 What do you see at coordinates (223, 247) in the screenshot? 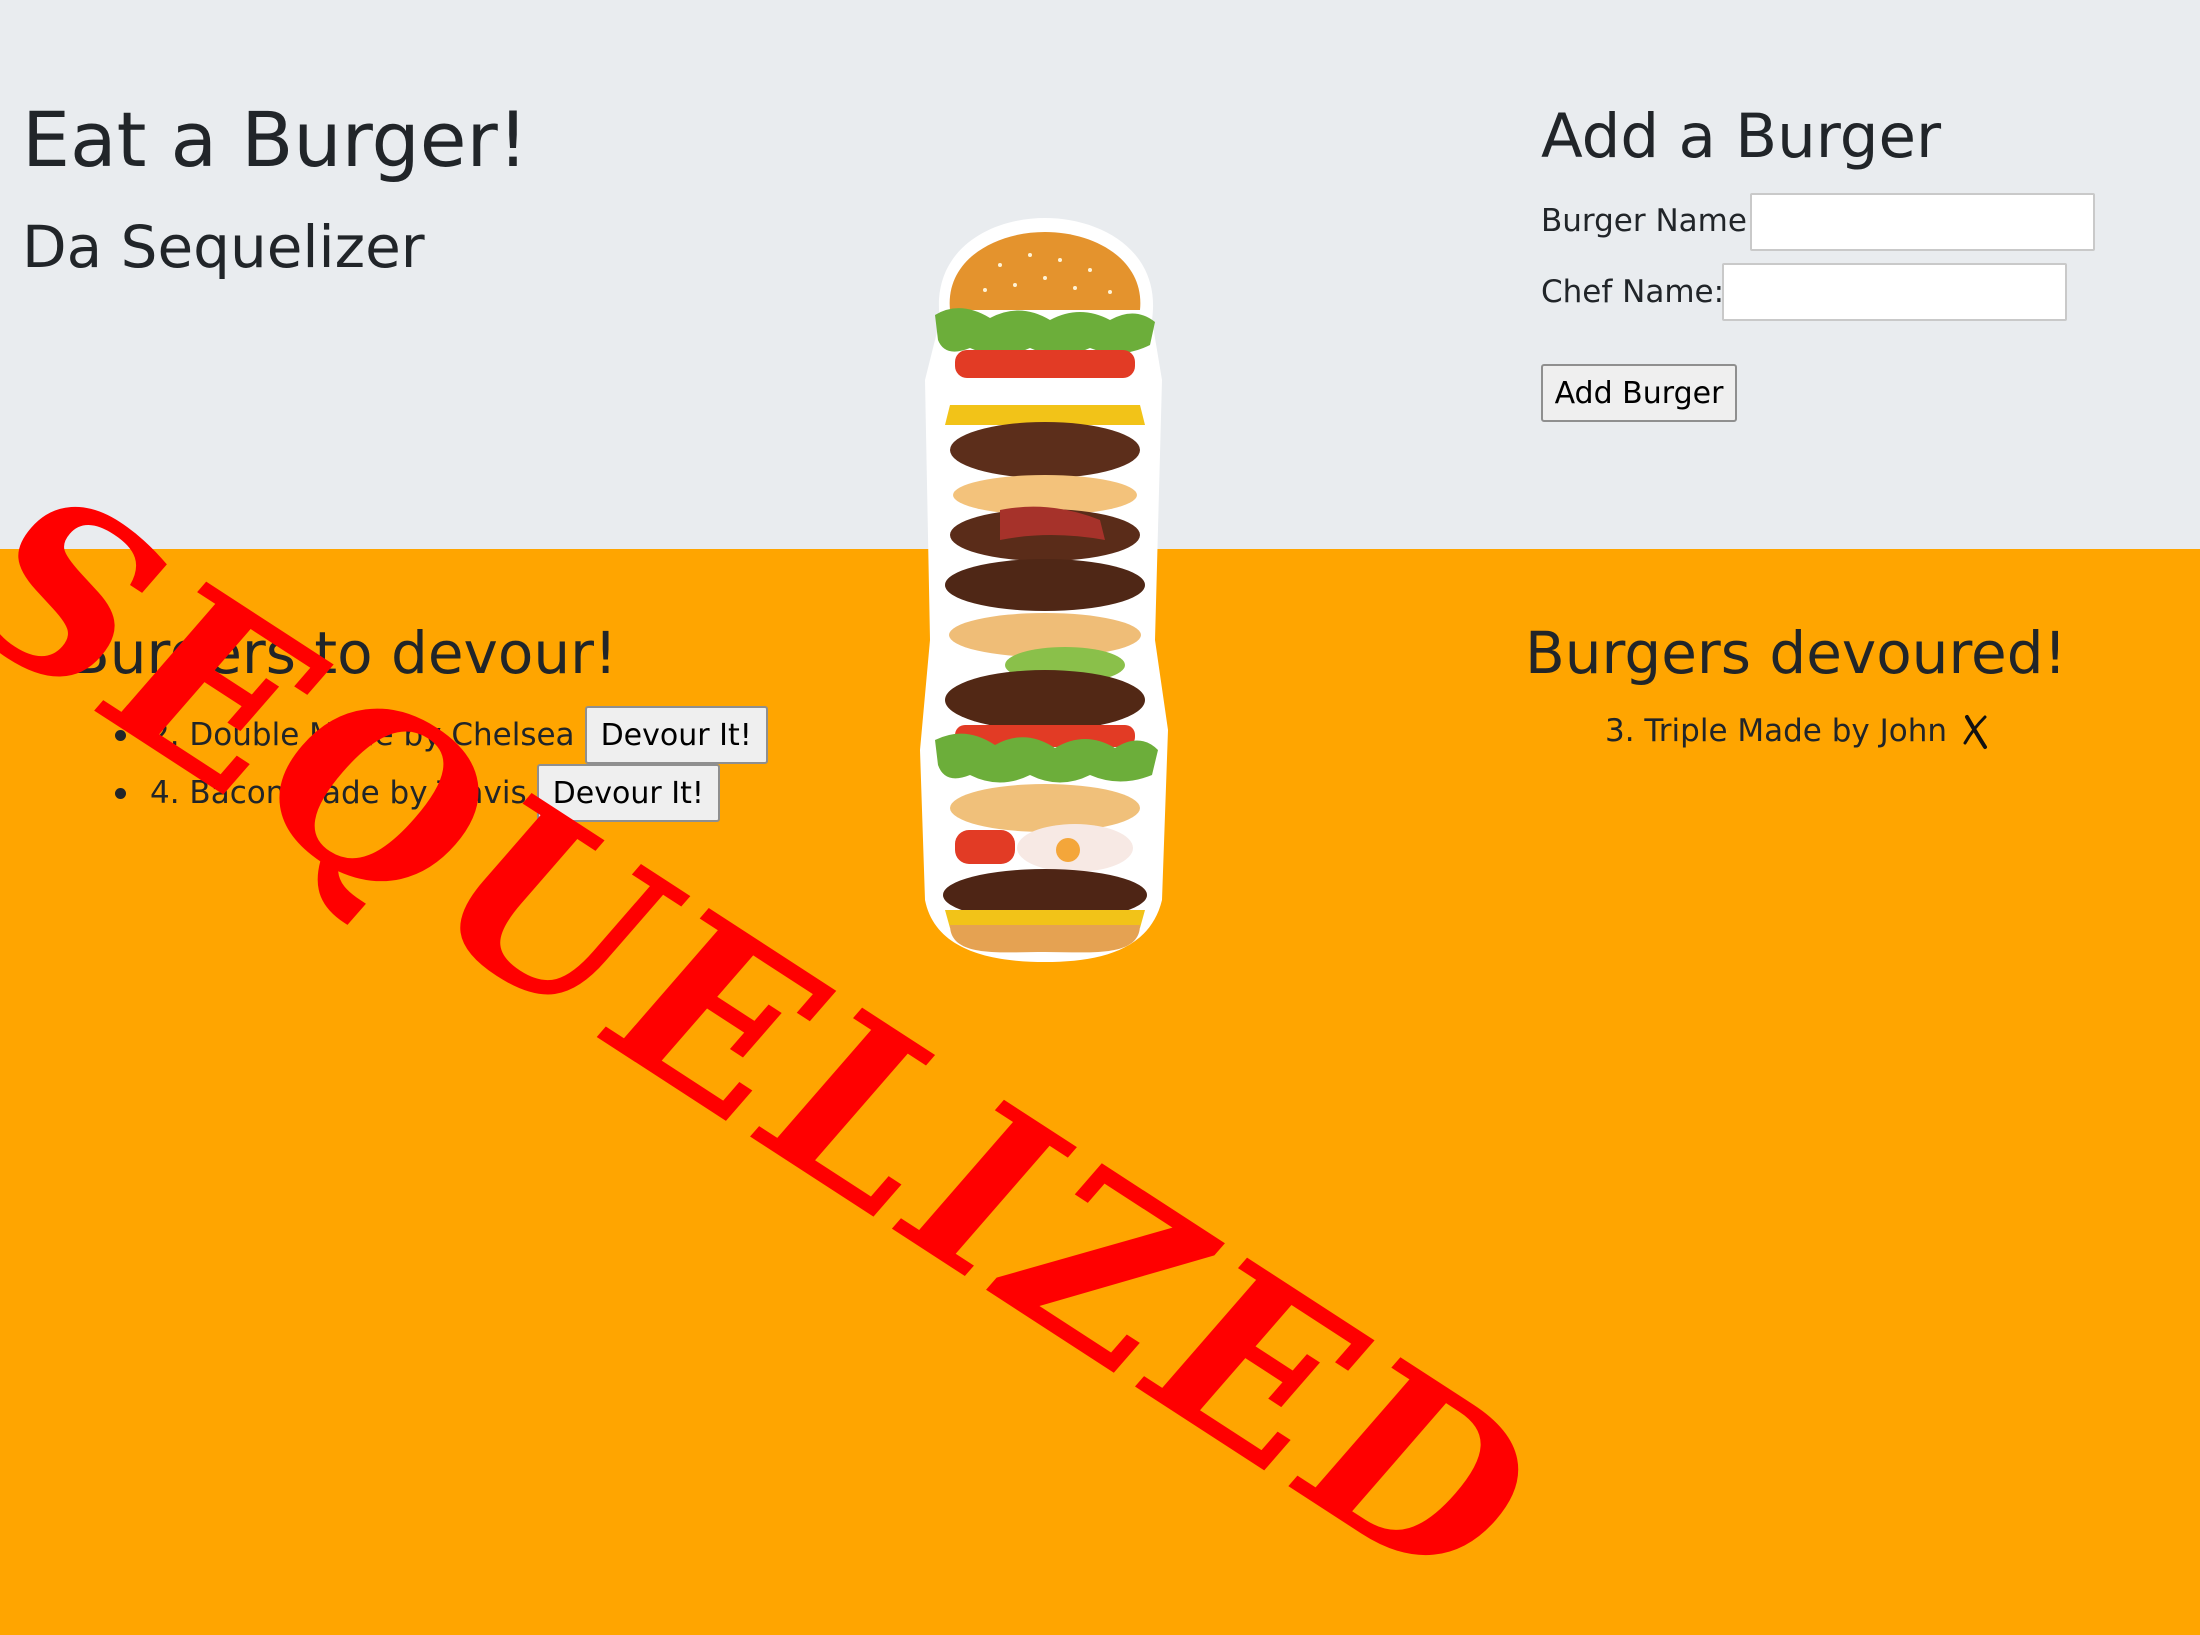
I see `page-subtitle: Da Sequelizer` at bounding box center [223, 247].